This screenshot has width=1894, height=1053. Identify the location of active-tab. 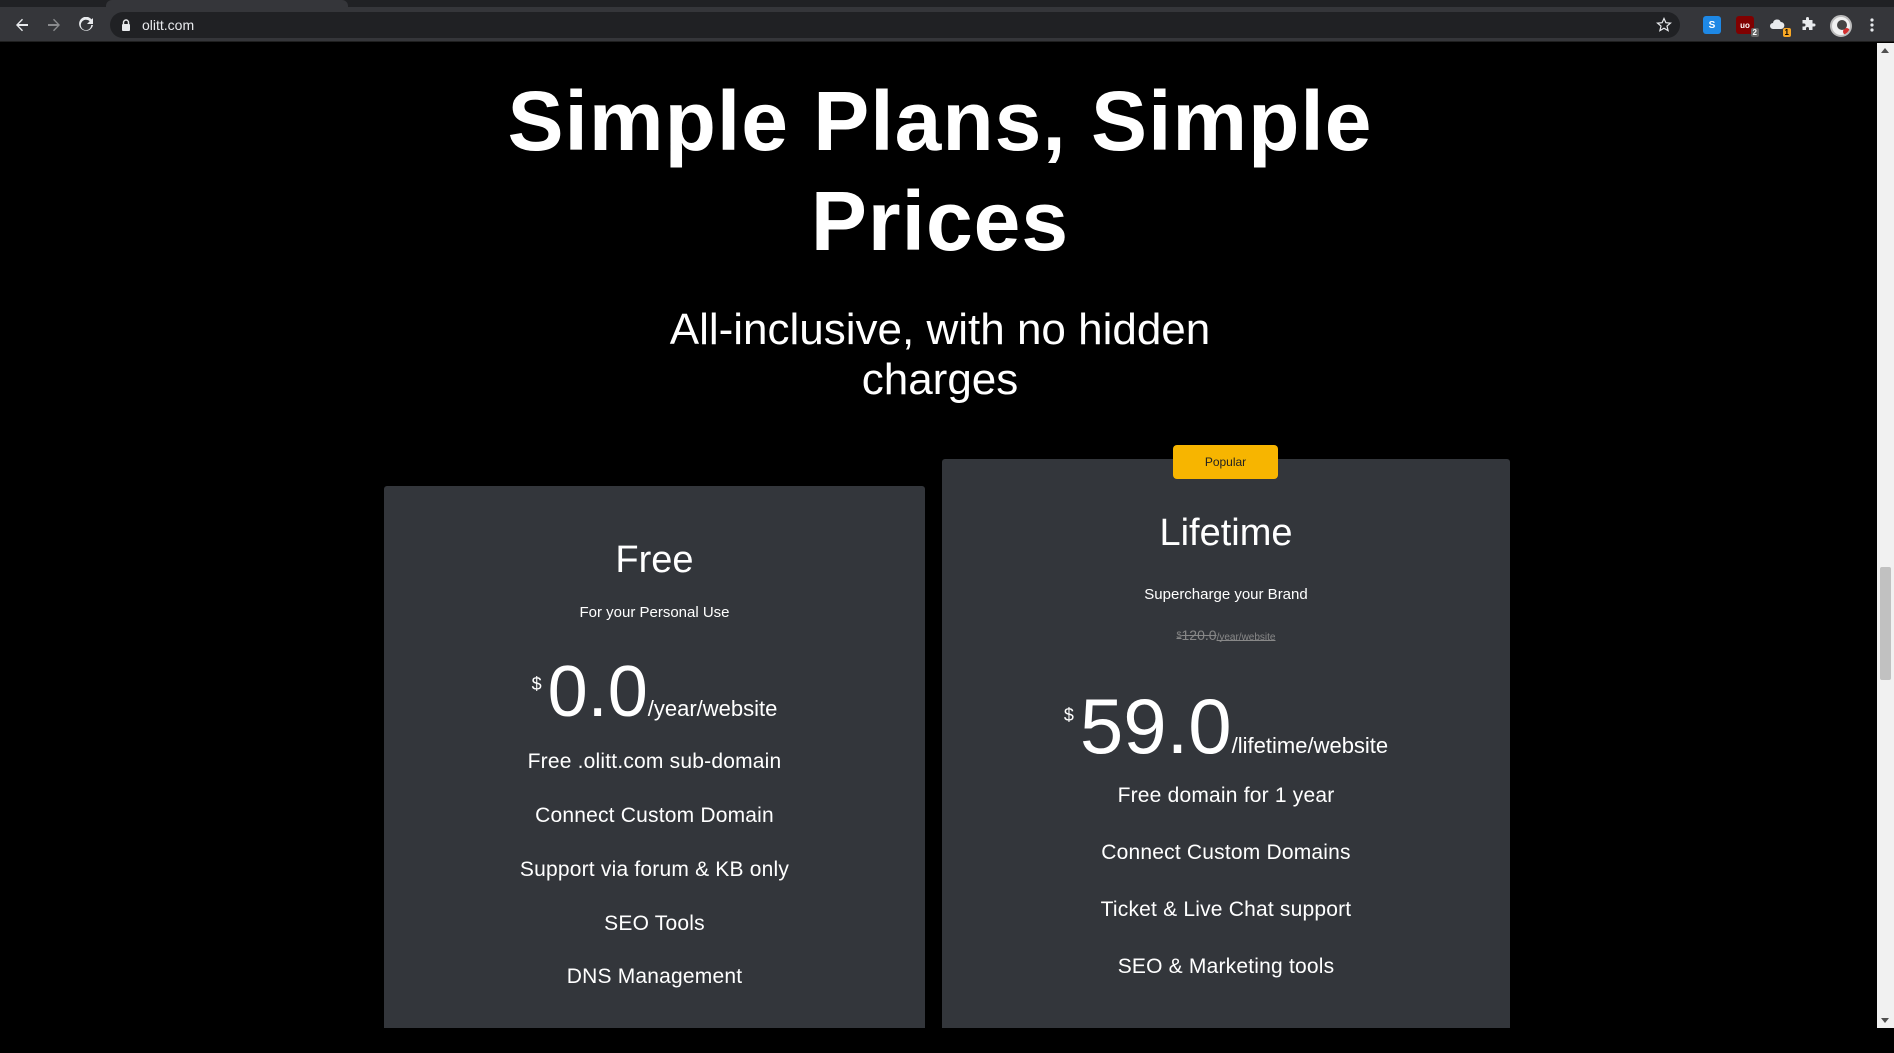
(227, 3).